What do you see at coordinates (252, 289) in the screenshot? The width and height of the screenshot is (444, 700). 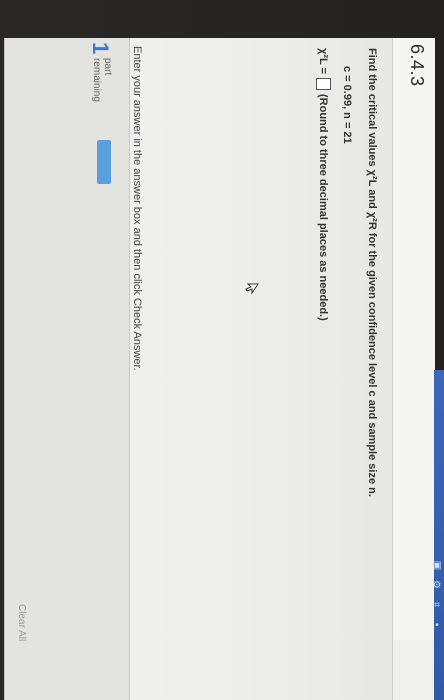 I see `mouse-cursor-icon` at bounding box center [252, 289].